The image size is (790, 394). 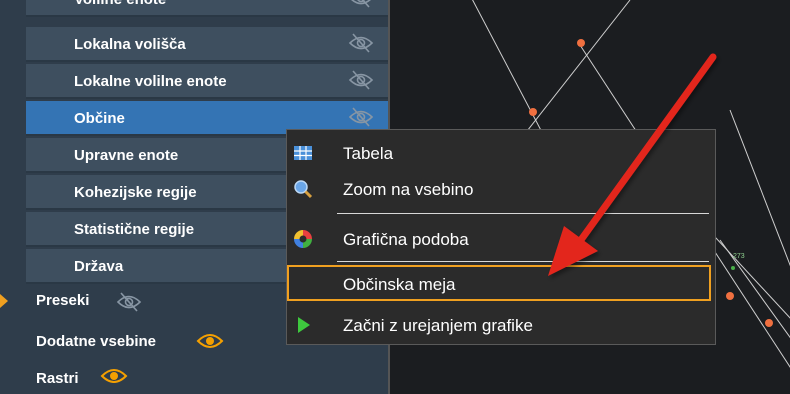 What do you see at coordinates (303, 189) in the screenshot?
I see `magnifier-icon` at bounding box center [303, 189].